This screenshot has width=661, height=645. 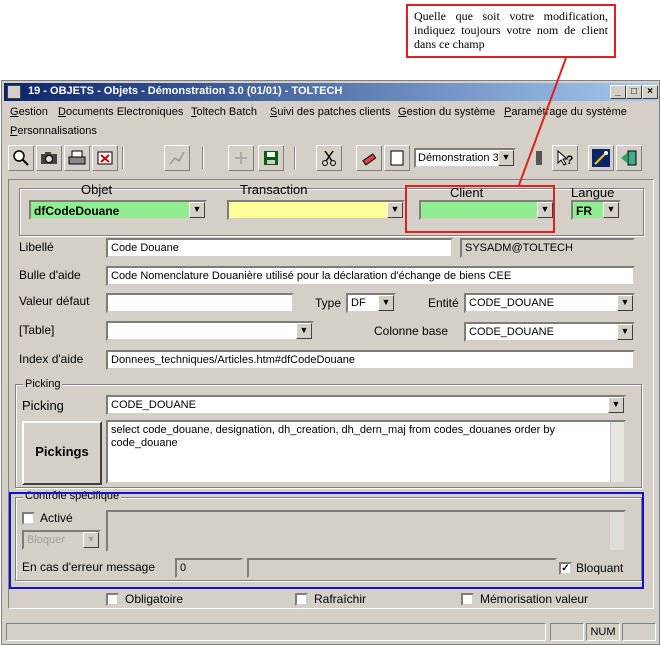 I want to click on picking-label: Picking, so click(x=43, y=405).